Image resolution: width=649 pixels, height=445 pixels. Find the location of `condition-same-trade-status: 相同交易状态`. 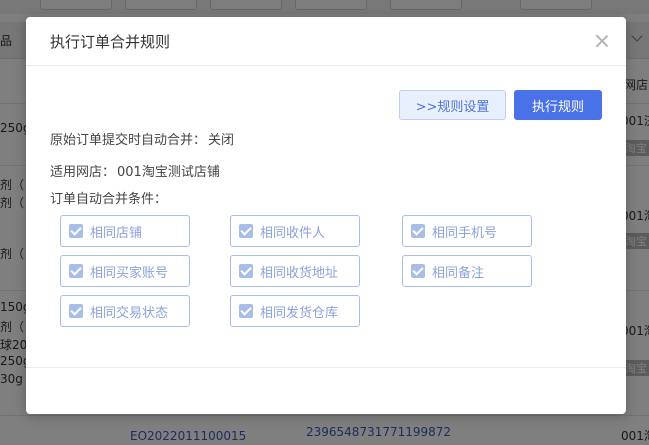

condition-same-trade-status: 相同交易状态 is located at coordinates (125, 311).